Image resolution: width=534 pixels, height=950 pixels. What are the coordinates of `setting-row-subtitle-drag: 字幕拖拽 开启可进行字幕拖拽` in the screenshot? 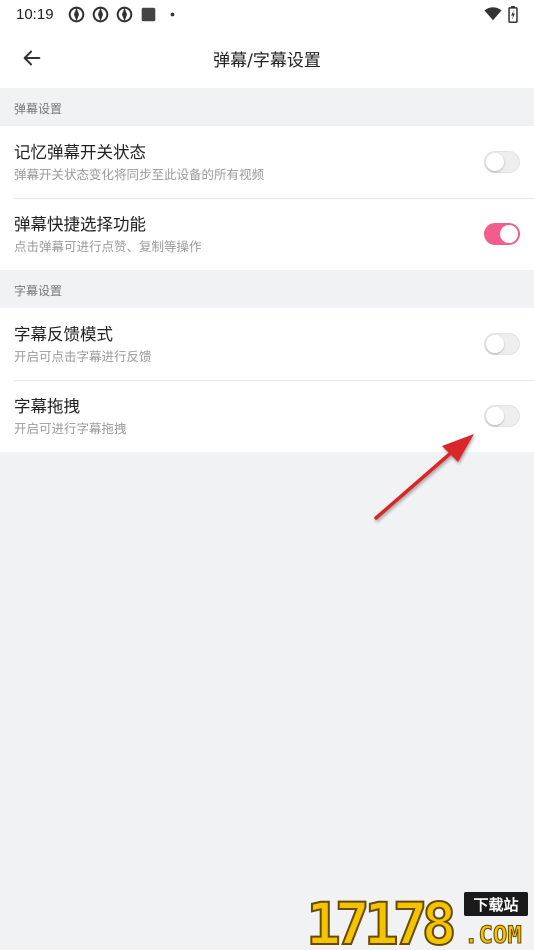 It's located at (267, 416).